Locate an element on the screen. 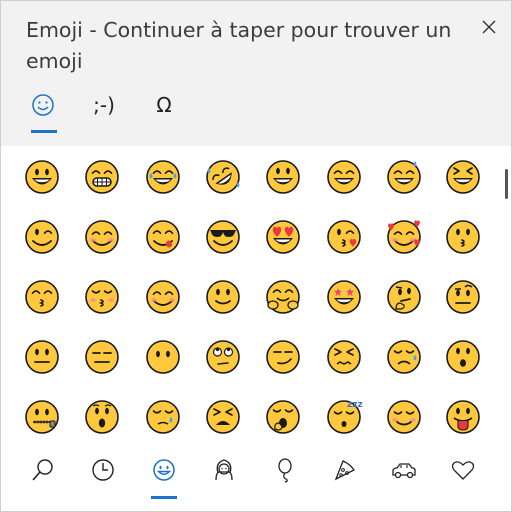 The width and height of the screenshot is (512, 512). hugging-emoji-icon is located at coordinates (283, 297).